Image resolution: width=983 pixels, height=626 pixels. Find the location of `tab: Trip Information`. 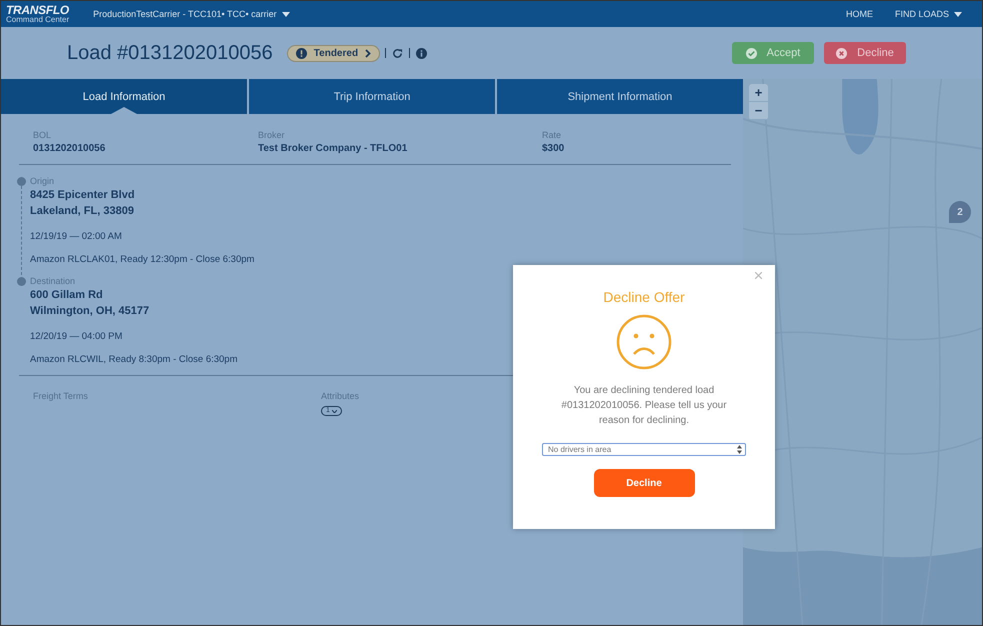

tab: Trip Information is located at coordinates (372, 96).